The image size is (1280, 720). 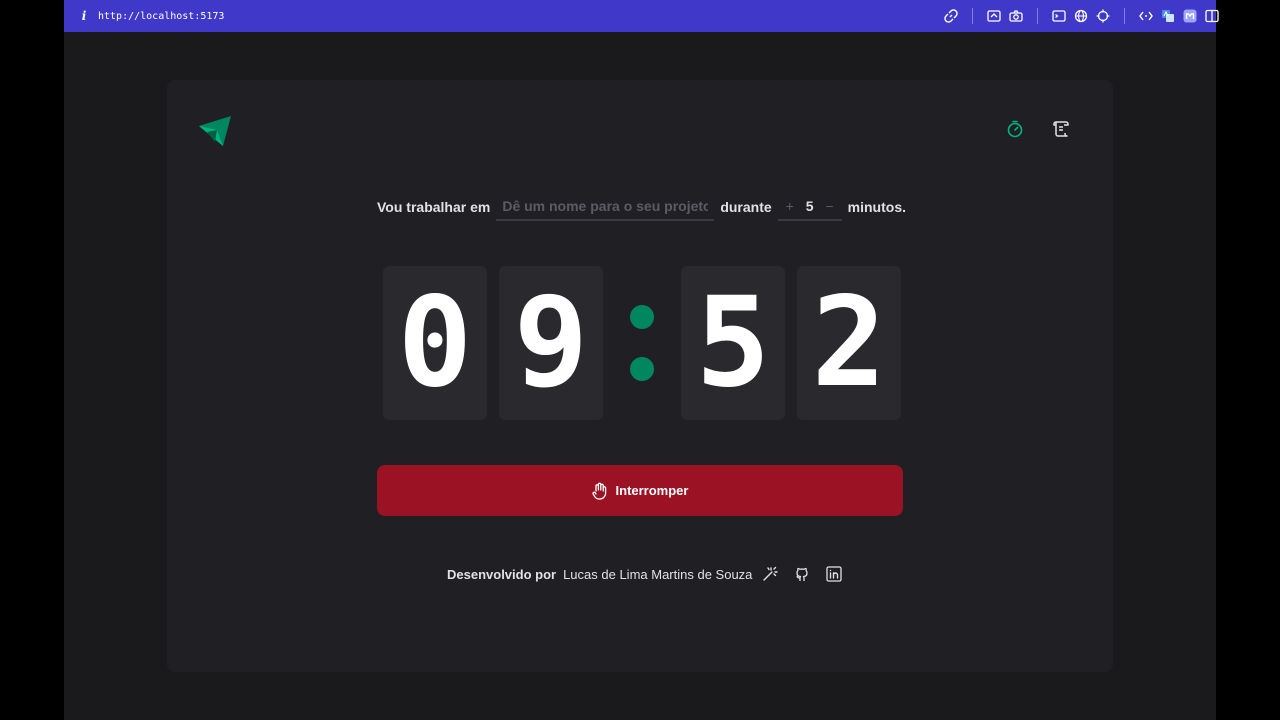 I want to click on interrupt-button-label: Interromper, so click(x=652, y=490).